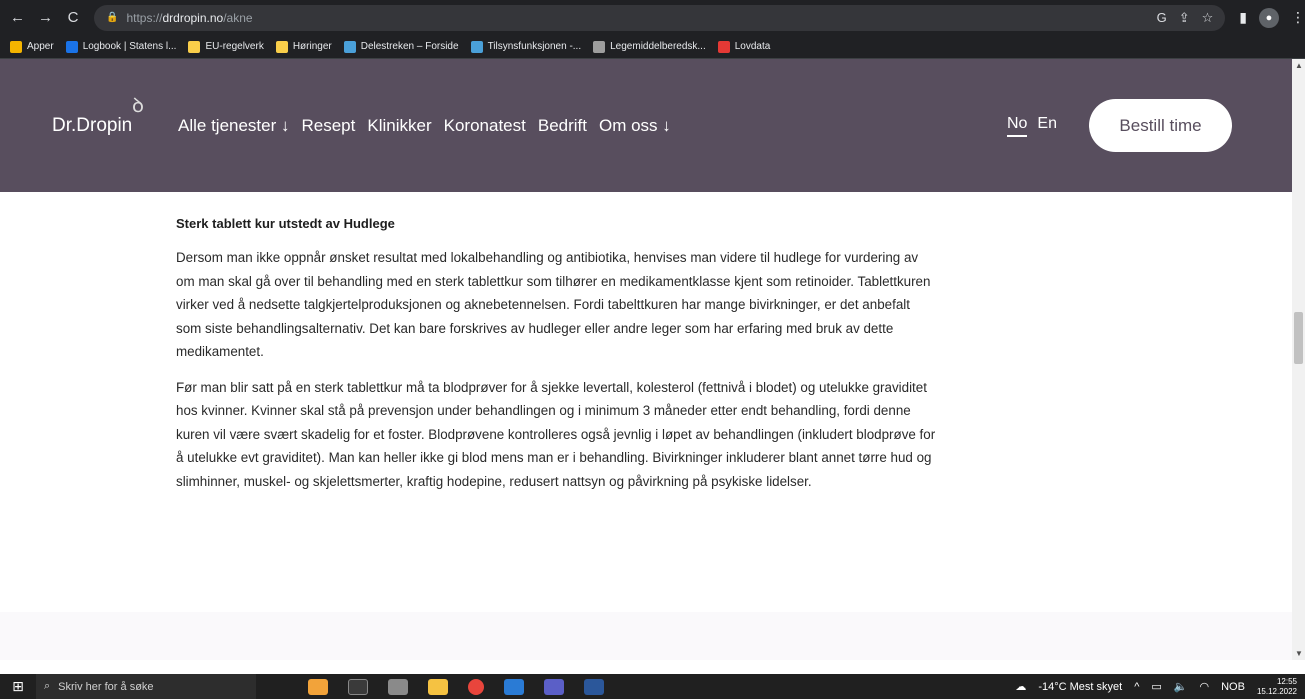 The height and width of the screenshot is (699, 1305). Describe the element at coordinates (476, 686) in the screenshot. I see `chrome-icon` at that location.